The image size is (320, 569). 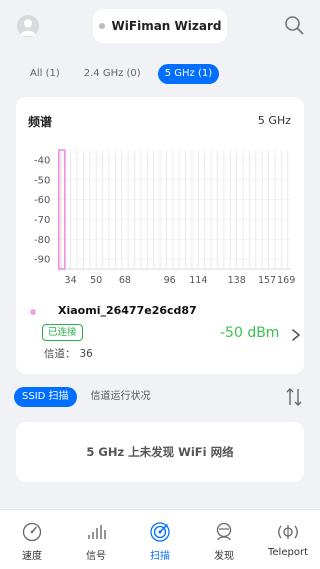 What do you see at coordinates (96, 280) in the screenshot?
I see `x-tick-label: 50` at bounding box center [96, 280].